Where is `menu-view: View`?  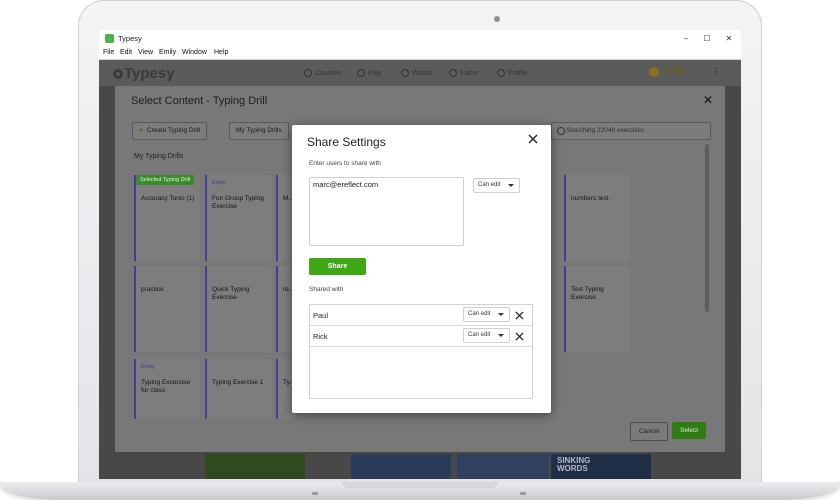 menu-view: View is located at coordinates (145, 52).